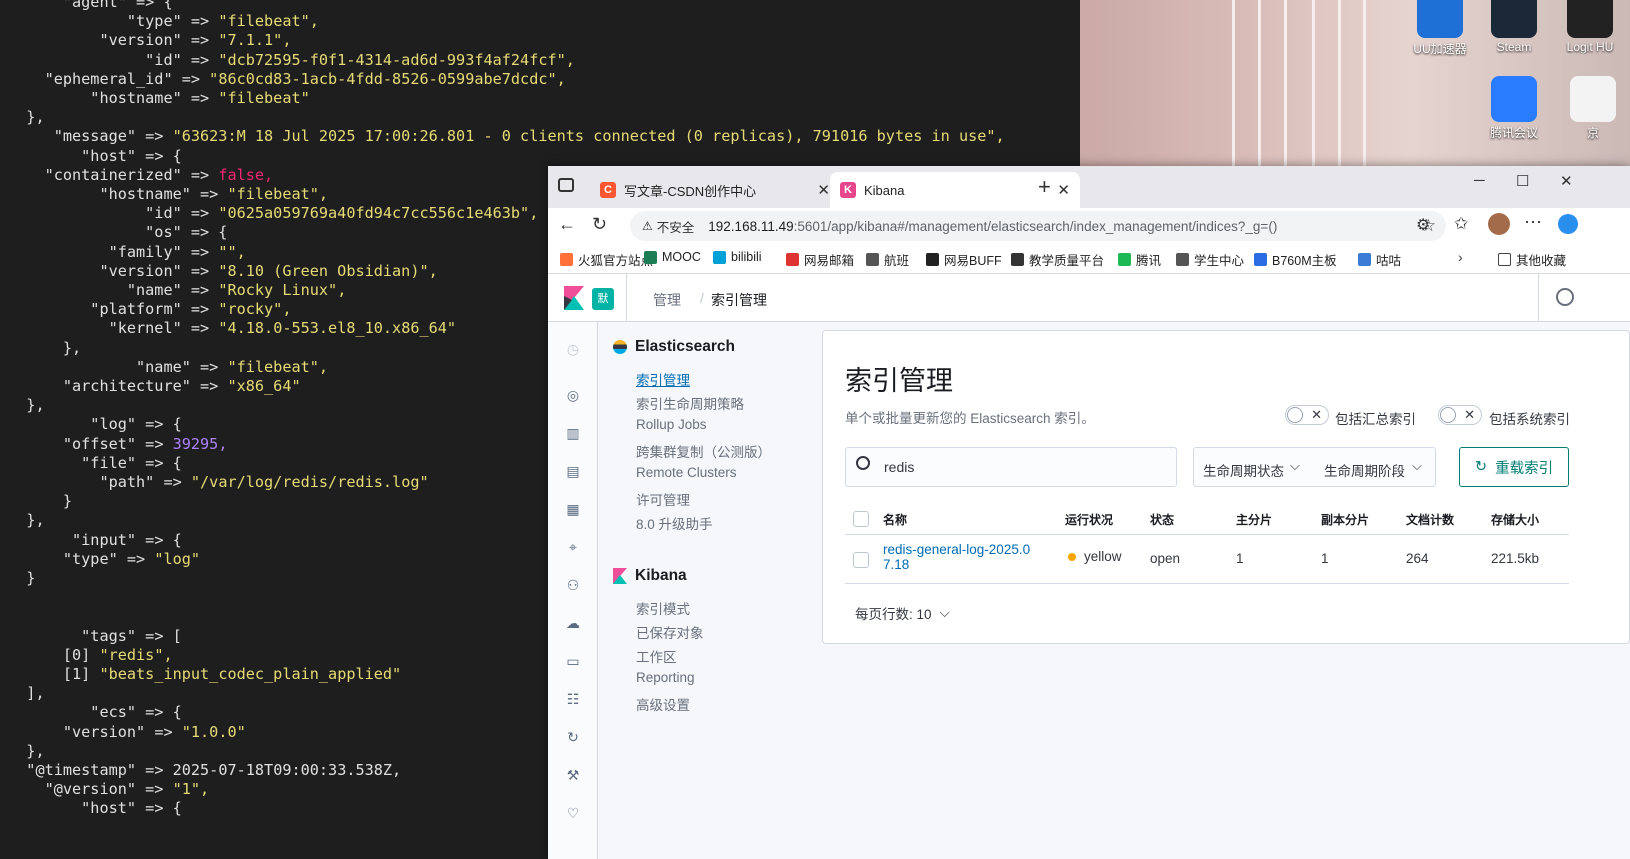 This screenshot has height=859, width=1630. Describe the element at coordinates (573, 813) in the screenshot. I see `monitoring-icon: ♡` at that location.